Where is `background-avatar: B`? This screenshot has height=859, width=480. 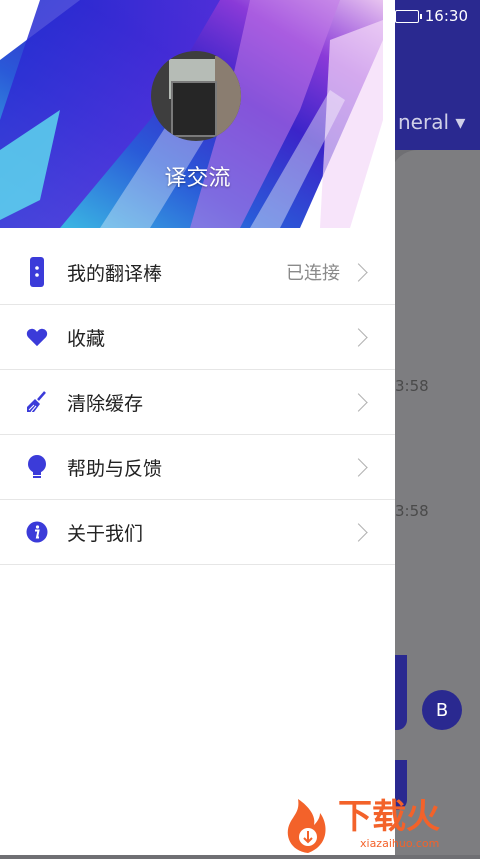
background-avatar: B is located at coordinates (442, 710).